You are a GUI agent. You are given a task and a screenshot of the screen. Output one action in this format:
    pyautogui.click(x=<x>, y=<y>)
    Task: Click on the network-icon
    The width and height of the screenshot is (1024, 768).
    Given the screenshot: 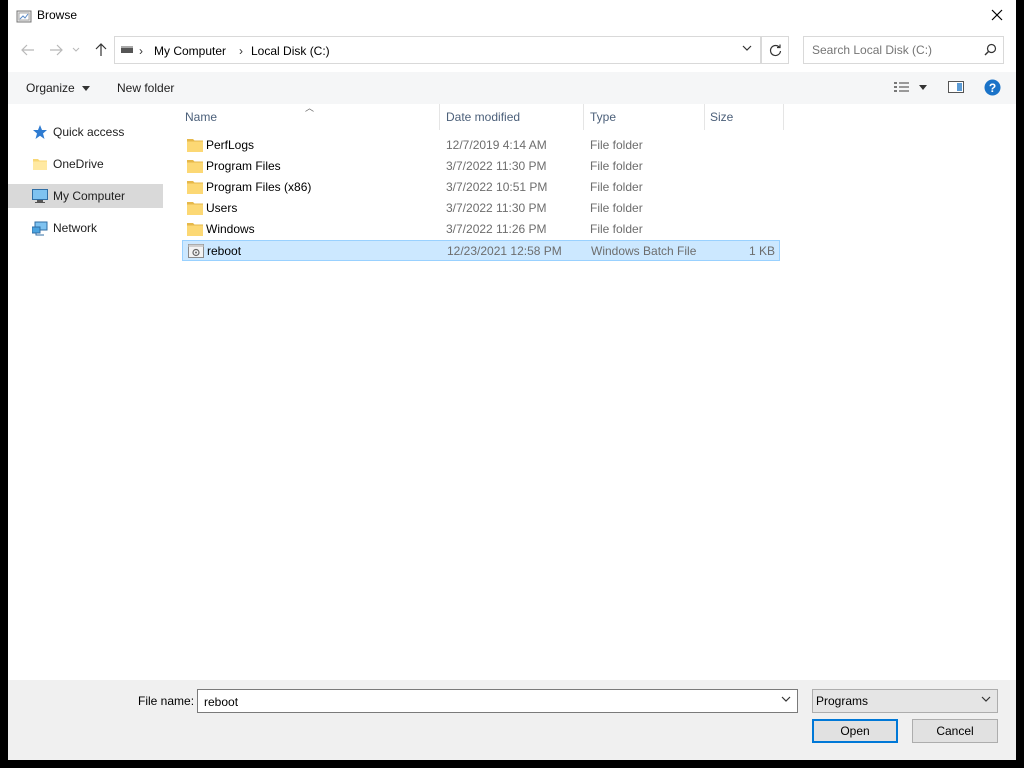 What is the action you would take?
    pyautogui.click(x=40, y=228)
    